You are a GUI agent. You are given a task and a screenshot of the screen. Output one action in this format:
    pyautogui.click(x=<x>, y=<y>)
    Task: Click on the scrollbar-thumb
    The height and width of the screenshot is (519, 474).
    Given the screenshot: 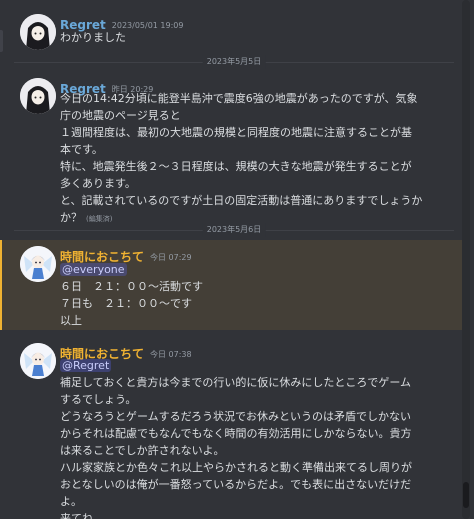 What is the action you would take?
    pyautogui.click(x=466, y=495)
    